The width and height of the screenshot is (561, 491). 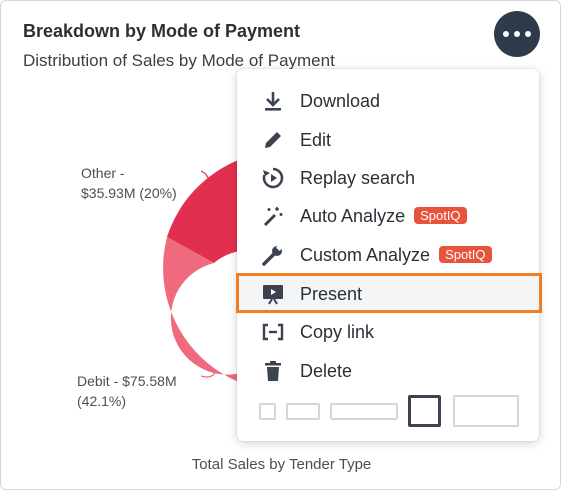 I want to click on donut-slice-debit, so click(x=202, y=310).